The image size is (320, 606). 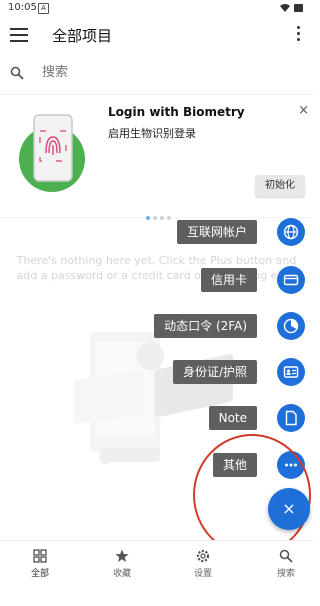 What do you see at coordinates (121, 574) in the screenshot?
I see `nav-label: 收藏` at bounding box center [121, 574].